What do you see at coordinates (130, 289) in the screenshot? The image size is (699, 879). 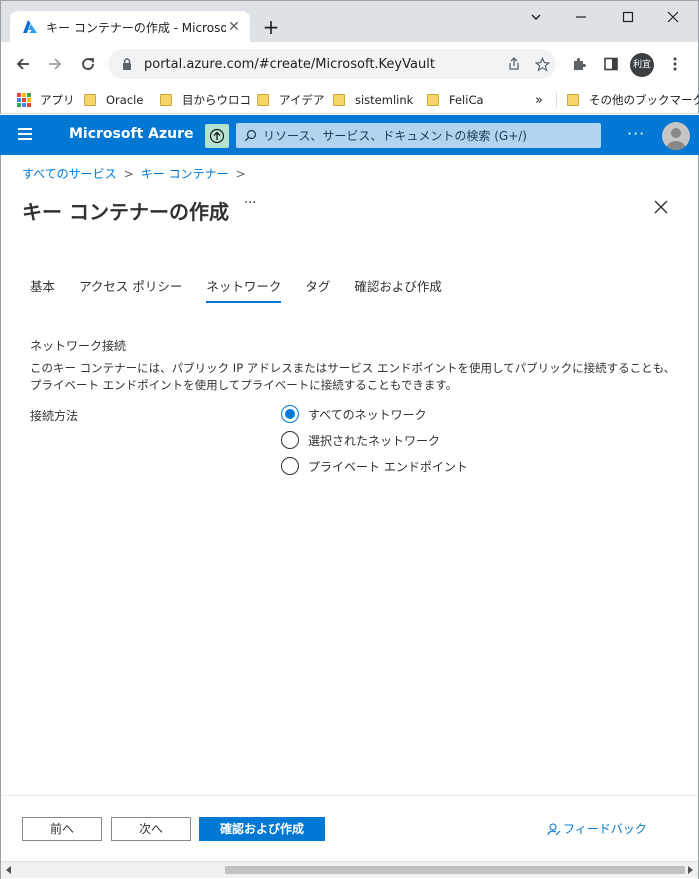 I see `tab-access-policy: アクセス ポリシー` at bounding box center [130, 289].